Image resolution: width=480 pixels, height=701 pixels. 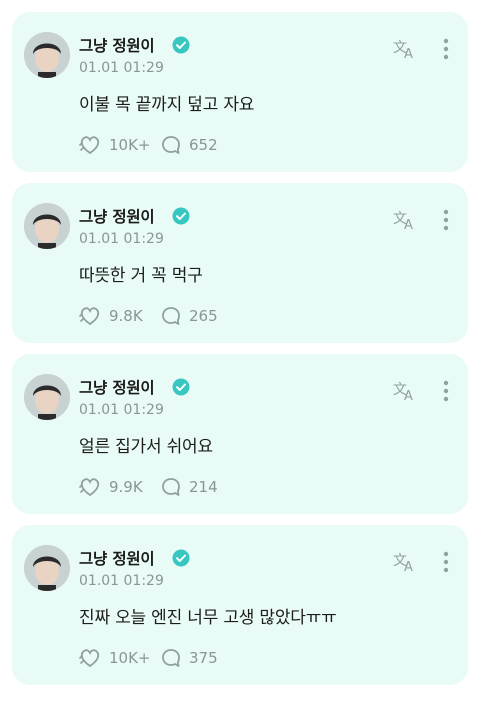 What do you see at coordinates (203, 658) in the screenshot?
I see `comment-count: 375` at bounding box center [203, 658].